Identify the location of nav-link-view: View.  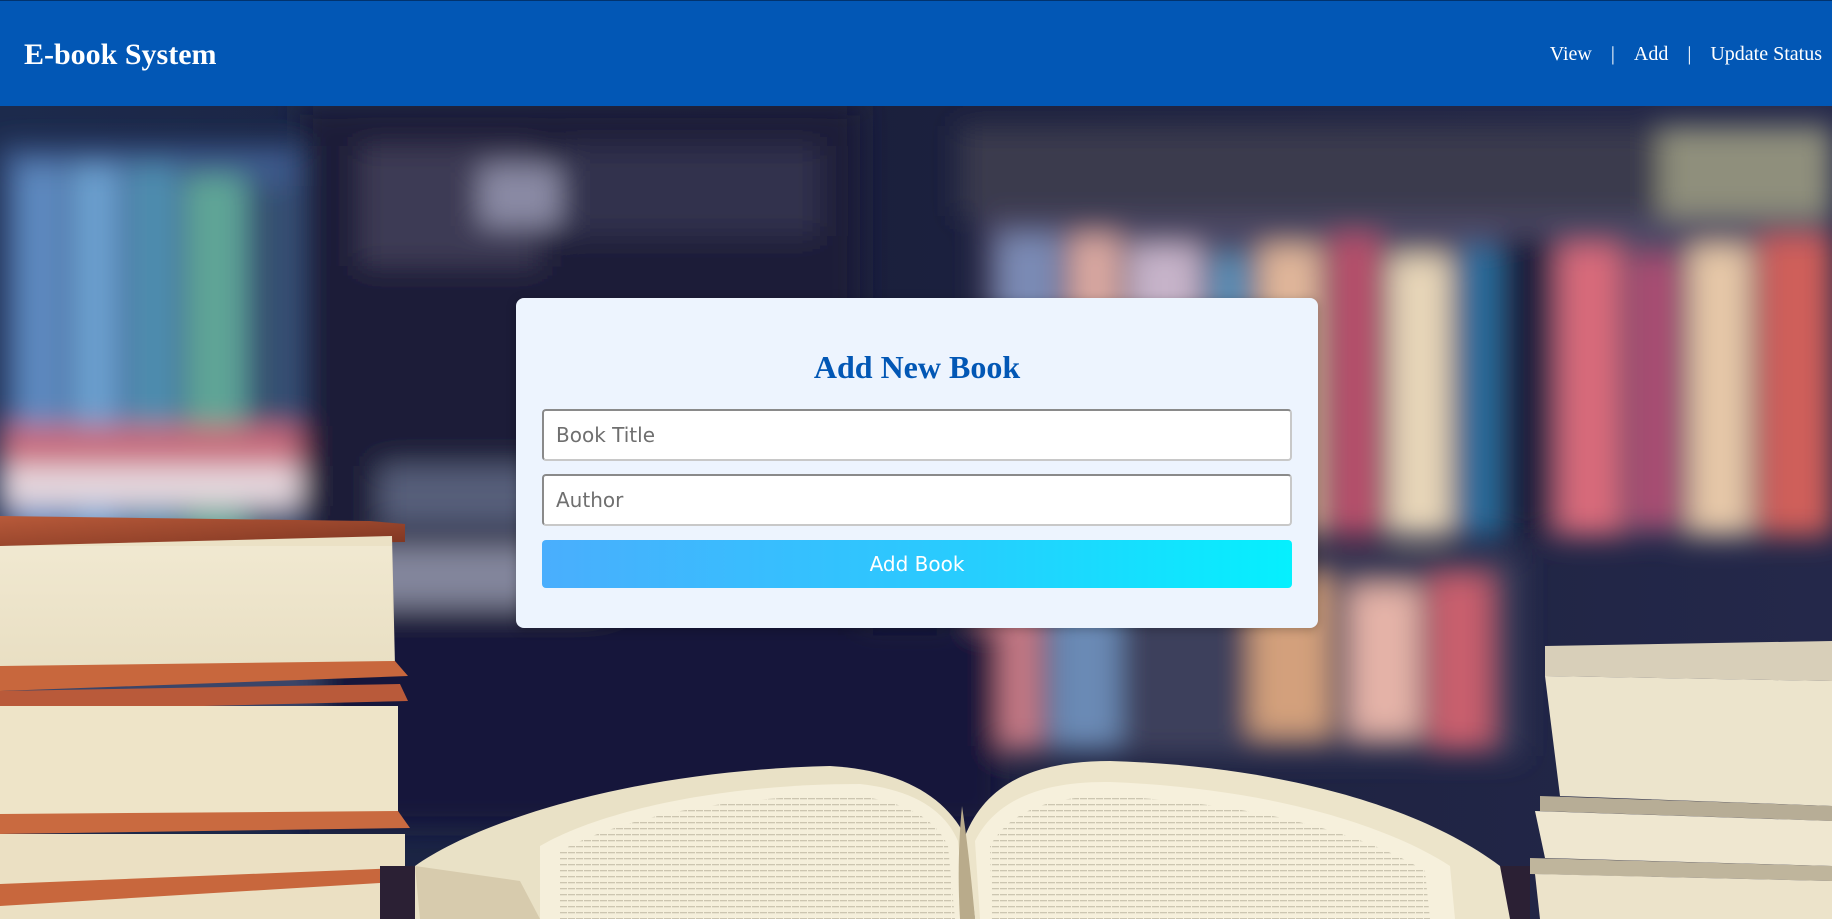
(1571, 54).